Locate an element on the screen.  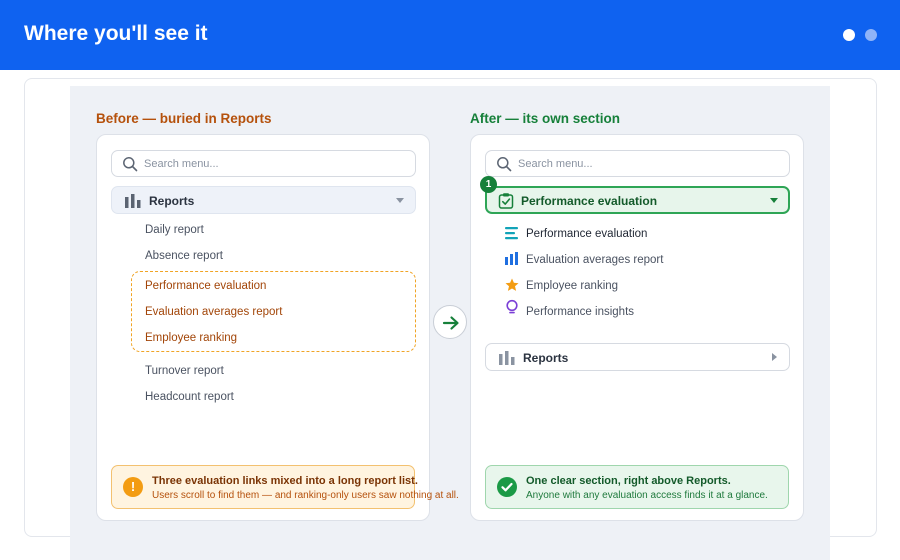
menu-item-headcount-report: Headcount report is located at coordinates (189, 397).